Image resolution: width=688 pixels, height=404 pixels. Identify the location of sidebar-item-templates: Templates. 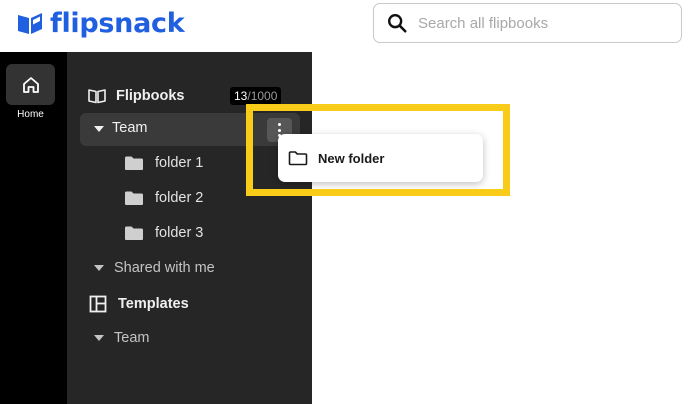
(139, 304).